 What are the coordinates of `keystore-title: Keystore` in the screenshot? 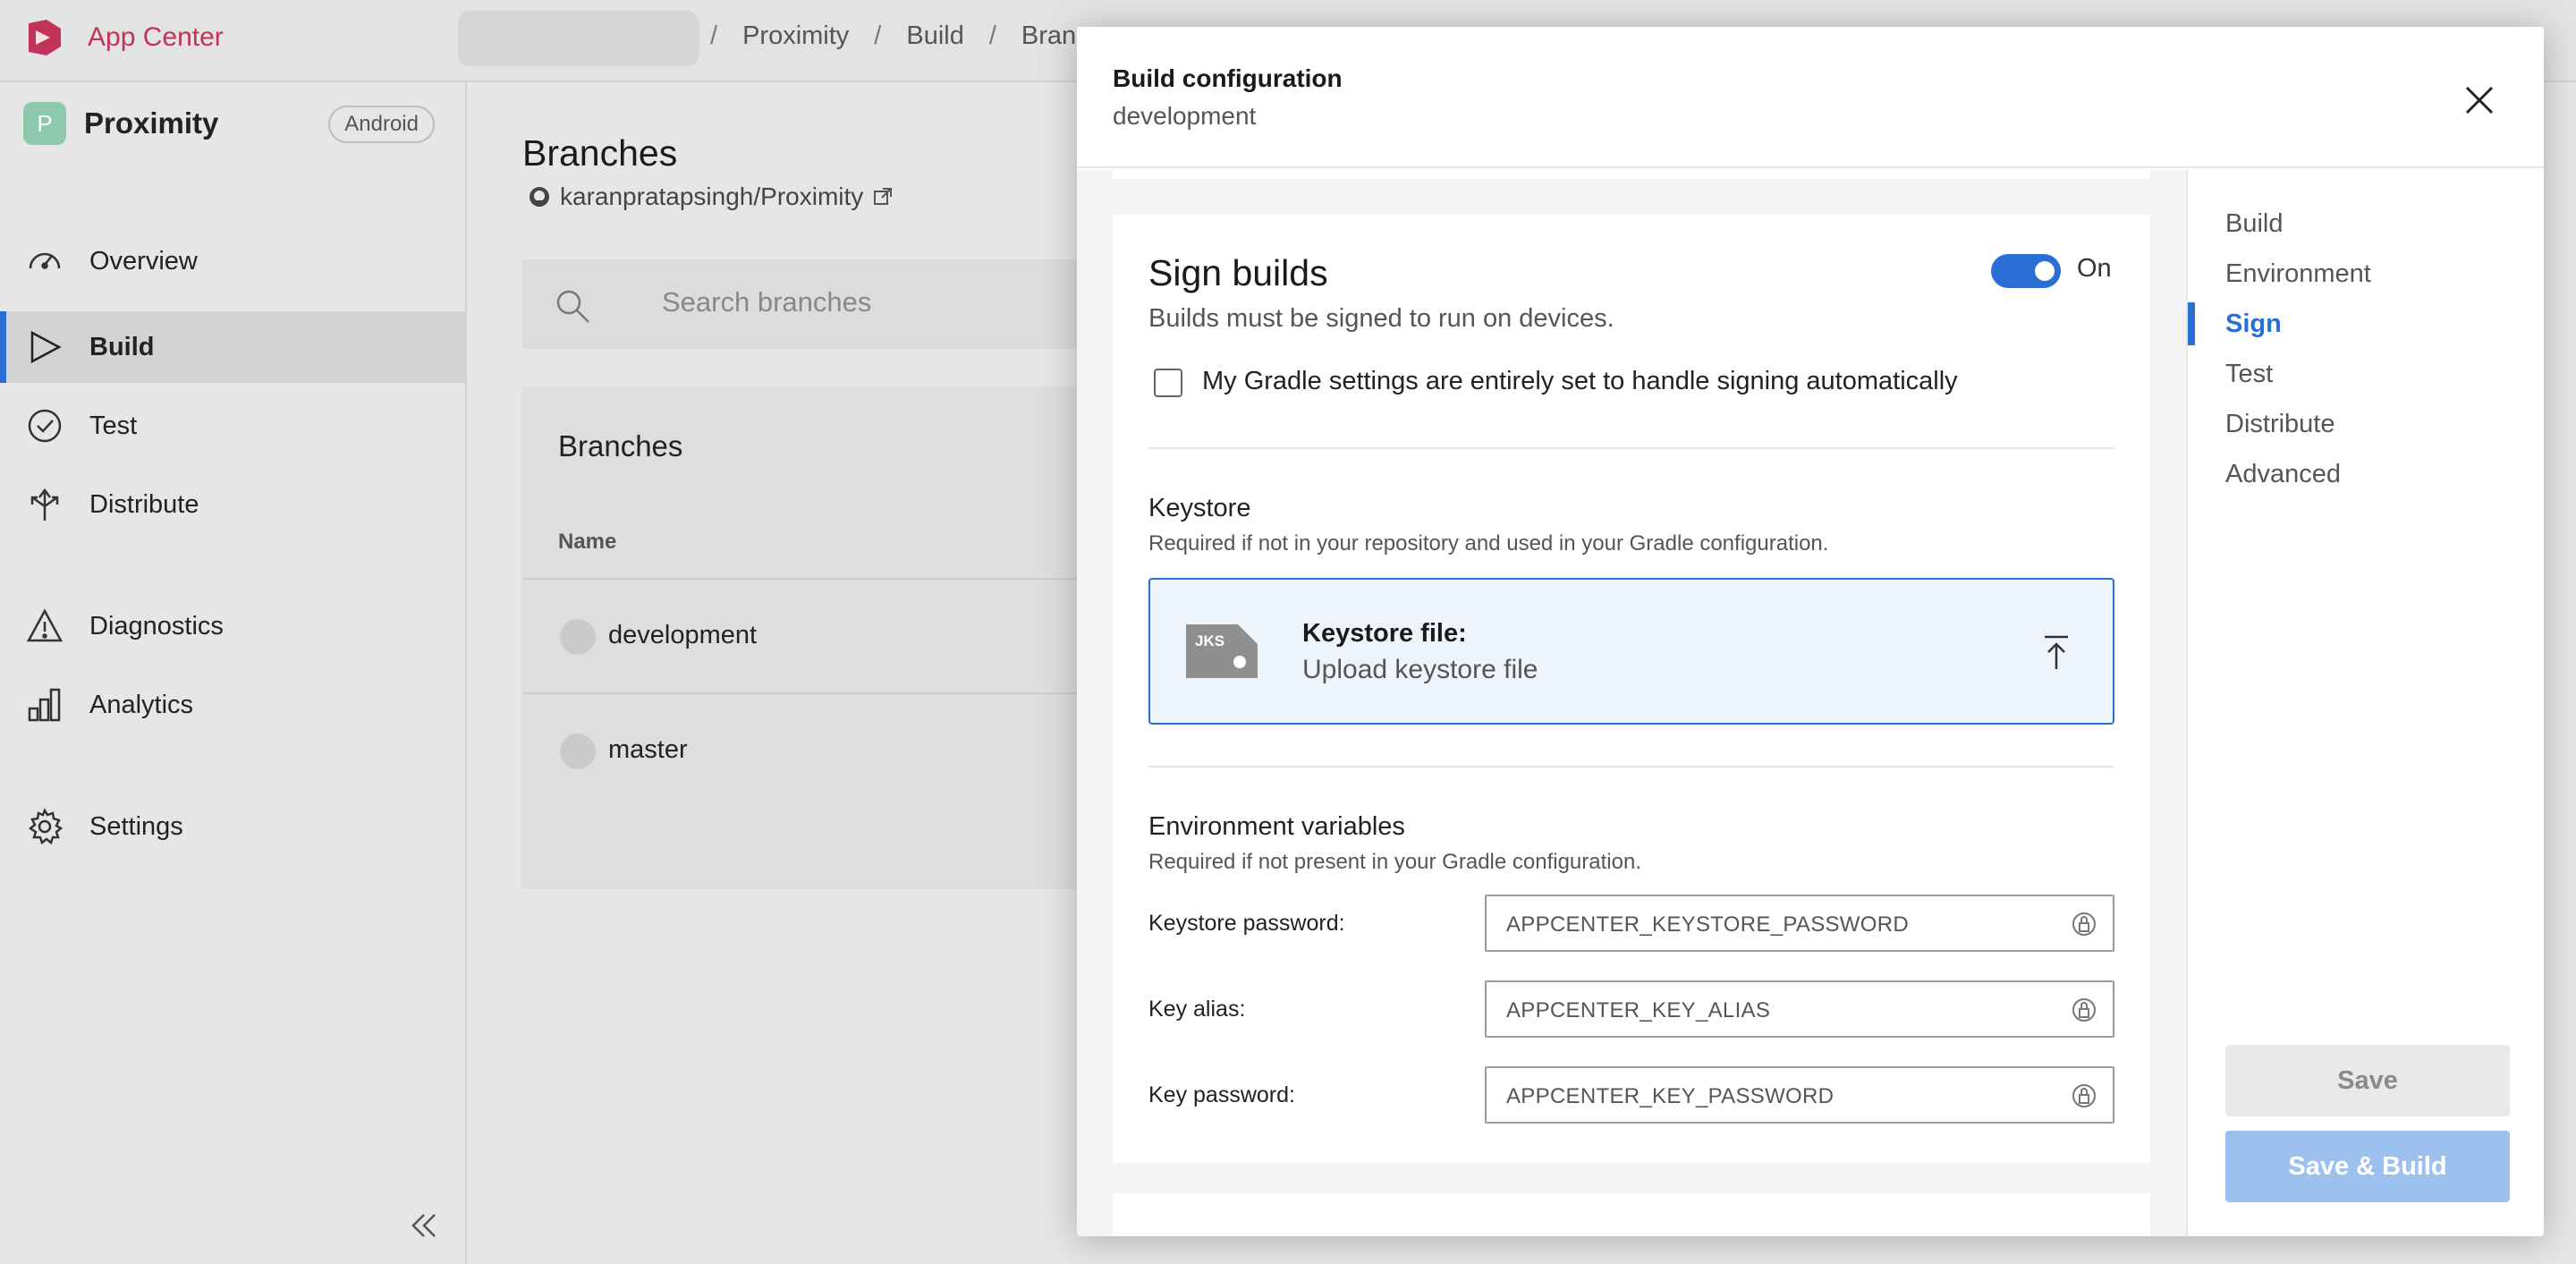 It's located at (1199, 508).